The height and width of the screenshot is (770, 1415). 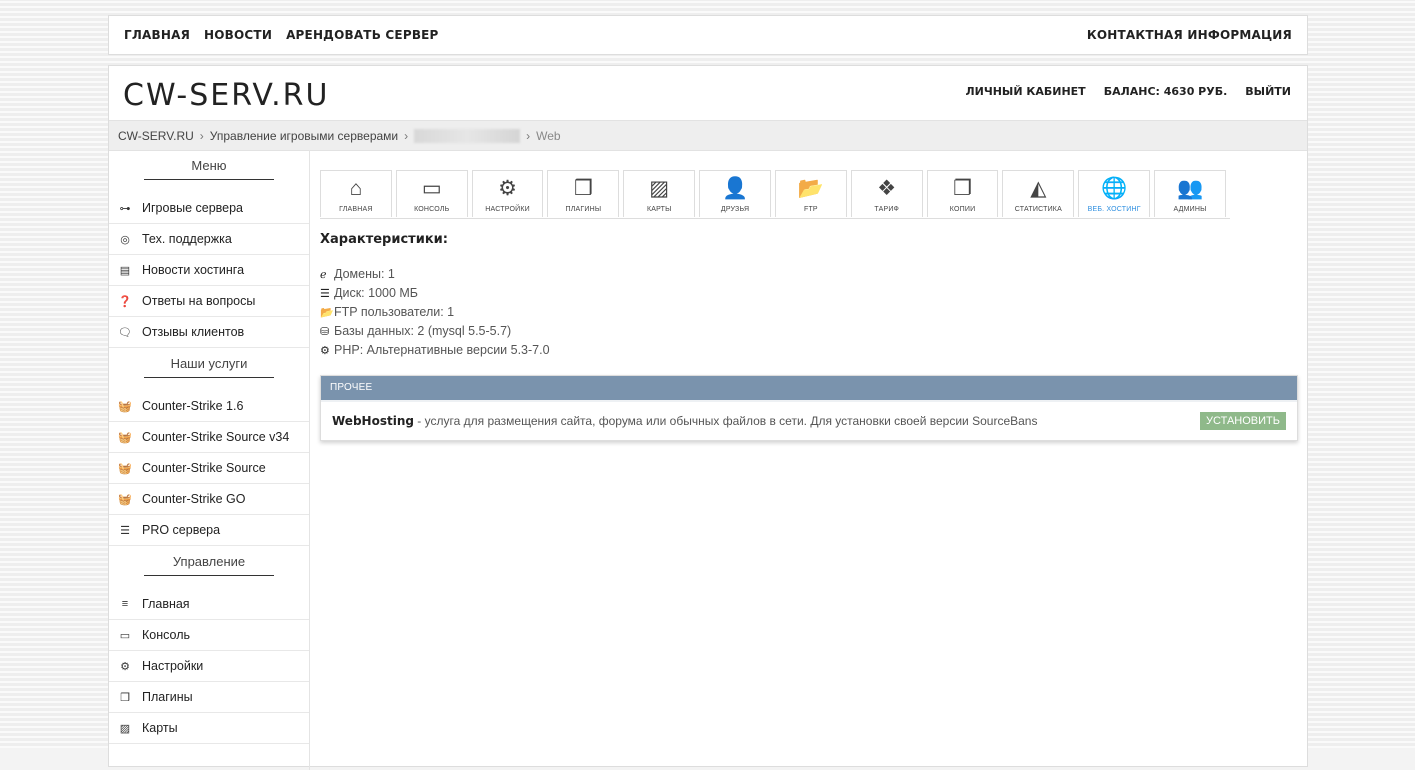 I want to click on cabinet-link: ЛИЧНЫЙ КАБИНЕТ, so click(x=1025, y=91).